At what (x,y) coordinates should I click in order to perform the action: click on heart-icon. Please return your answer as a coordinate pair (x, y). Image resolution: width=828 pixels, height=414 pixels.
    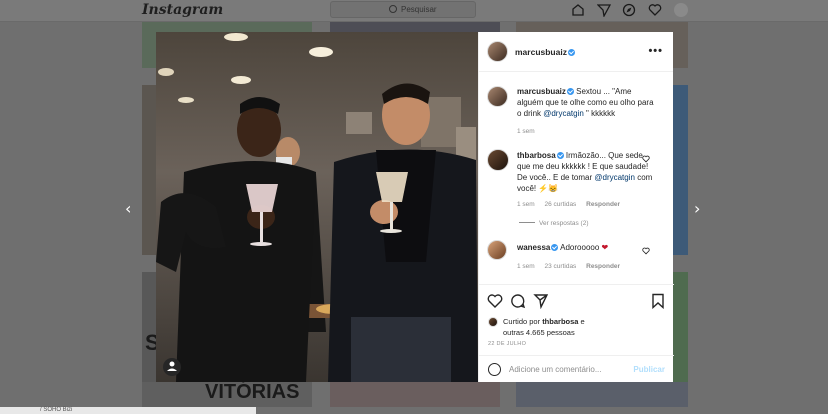
    Looking at the image, I should click on (655, 10).